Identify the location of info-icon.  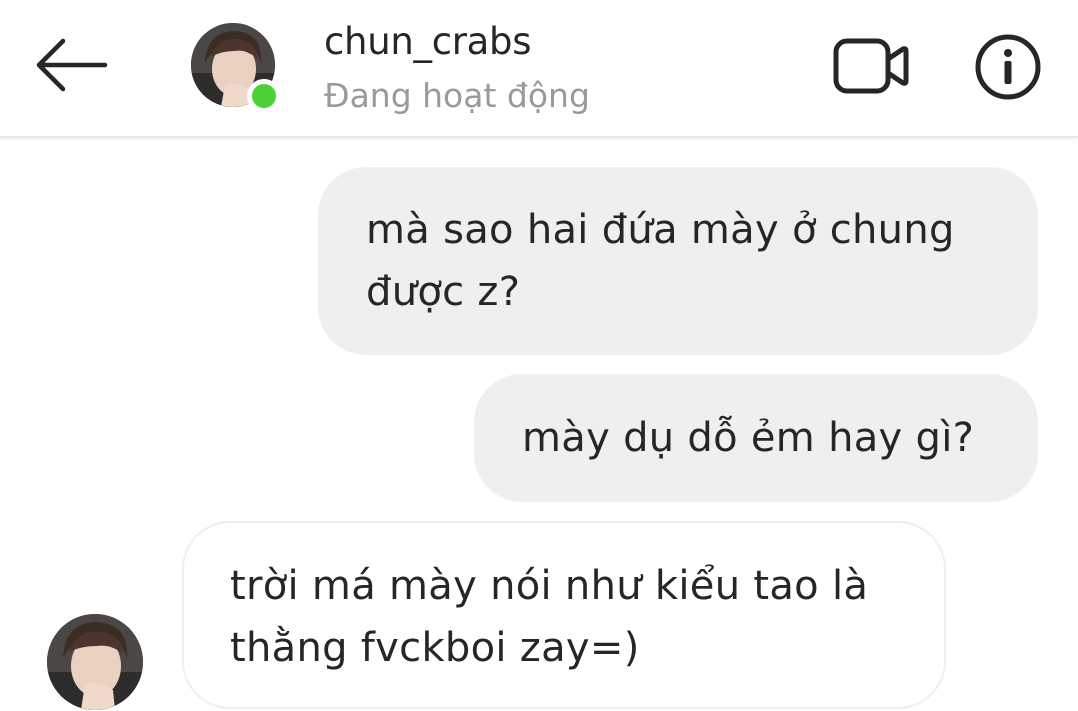
(1008, 67).